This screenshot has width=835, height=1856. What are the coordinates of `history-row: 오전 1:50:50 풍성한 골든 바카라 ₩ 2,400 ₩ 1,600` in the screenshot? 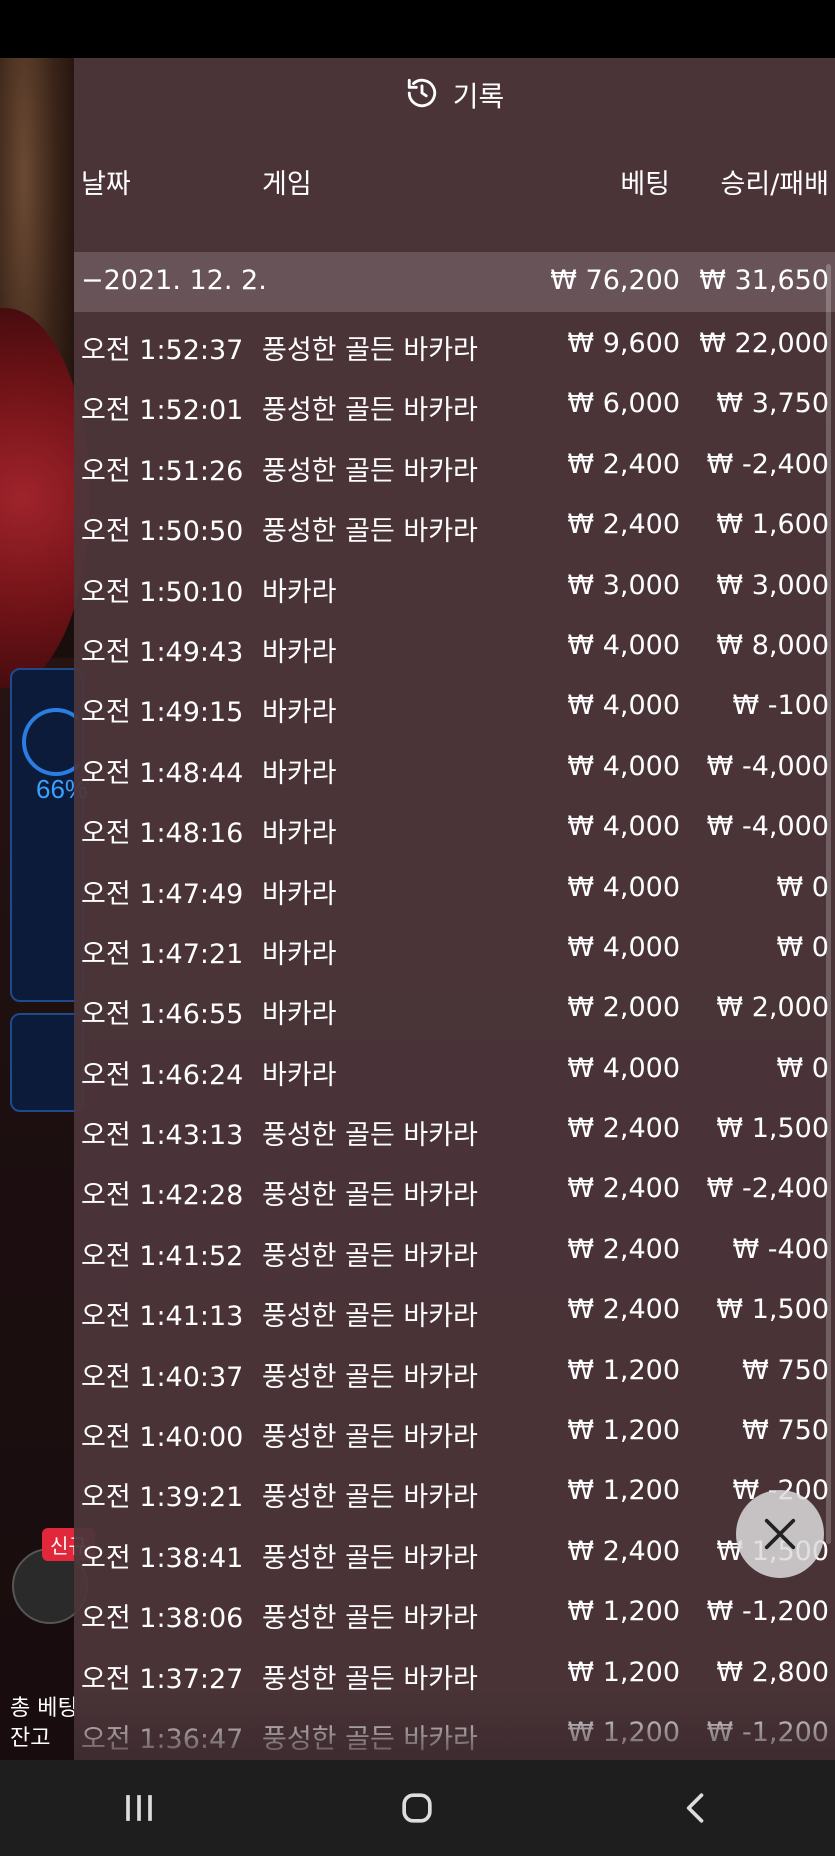 It's located at (454, 527).